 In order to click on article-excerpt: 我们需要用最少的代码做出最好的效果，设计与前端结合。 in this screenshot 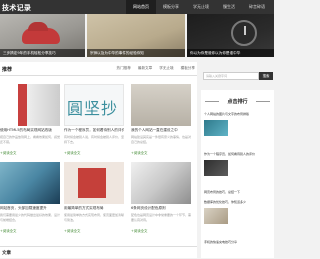, I will do `click(30, 217)`.